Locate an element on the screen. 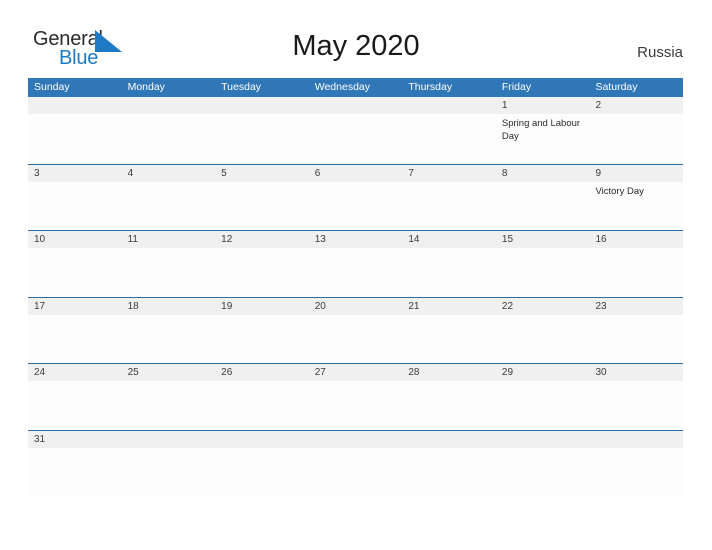  day-number: 3 is located at coordinates (37, 173).